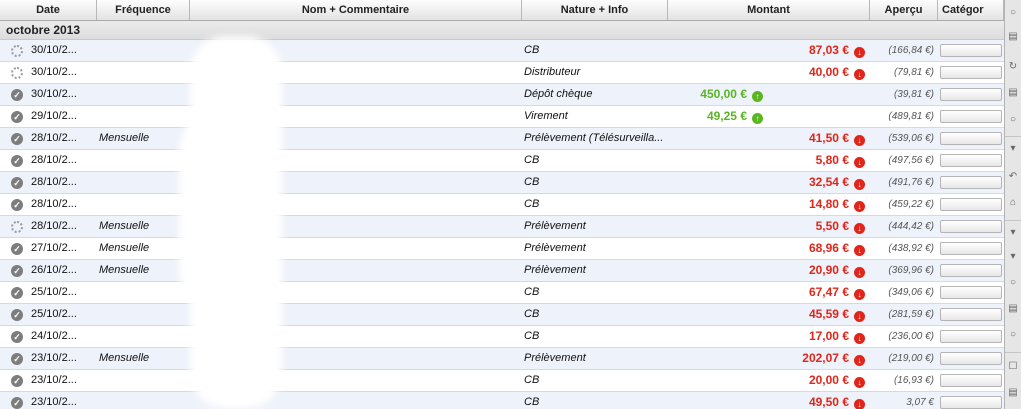  Describe the element at coordinates (502, 161) in the screenshot. I see `table-row: ✓ 28/10/2... CB 5,80 € ↓ (497,56 €)` at that location.